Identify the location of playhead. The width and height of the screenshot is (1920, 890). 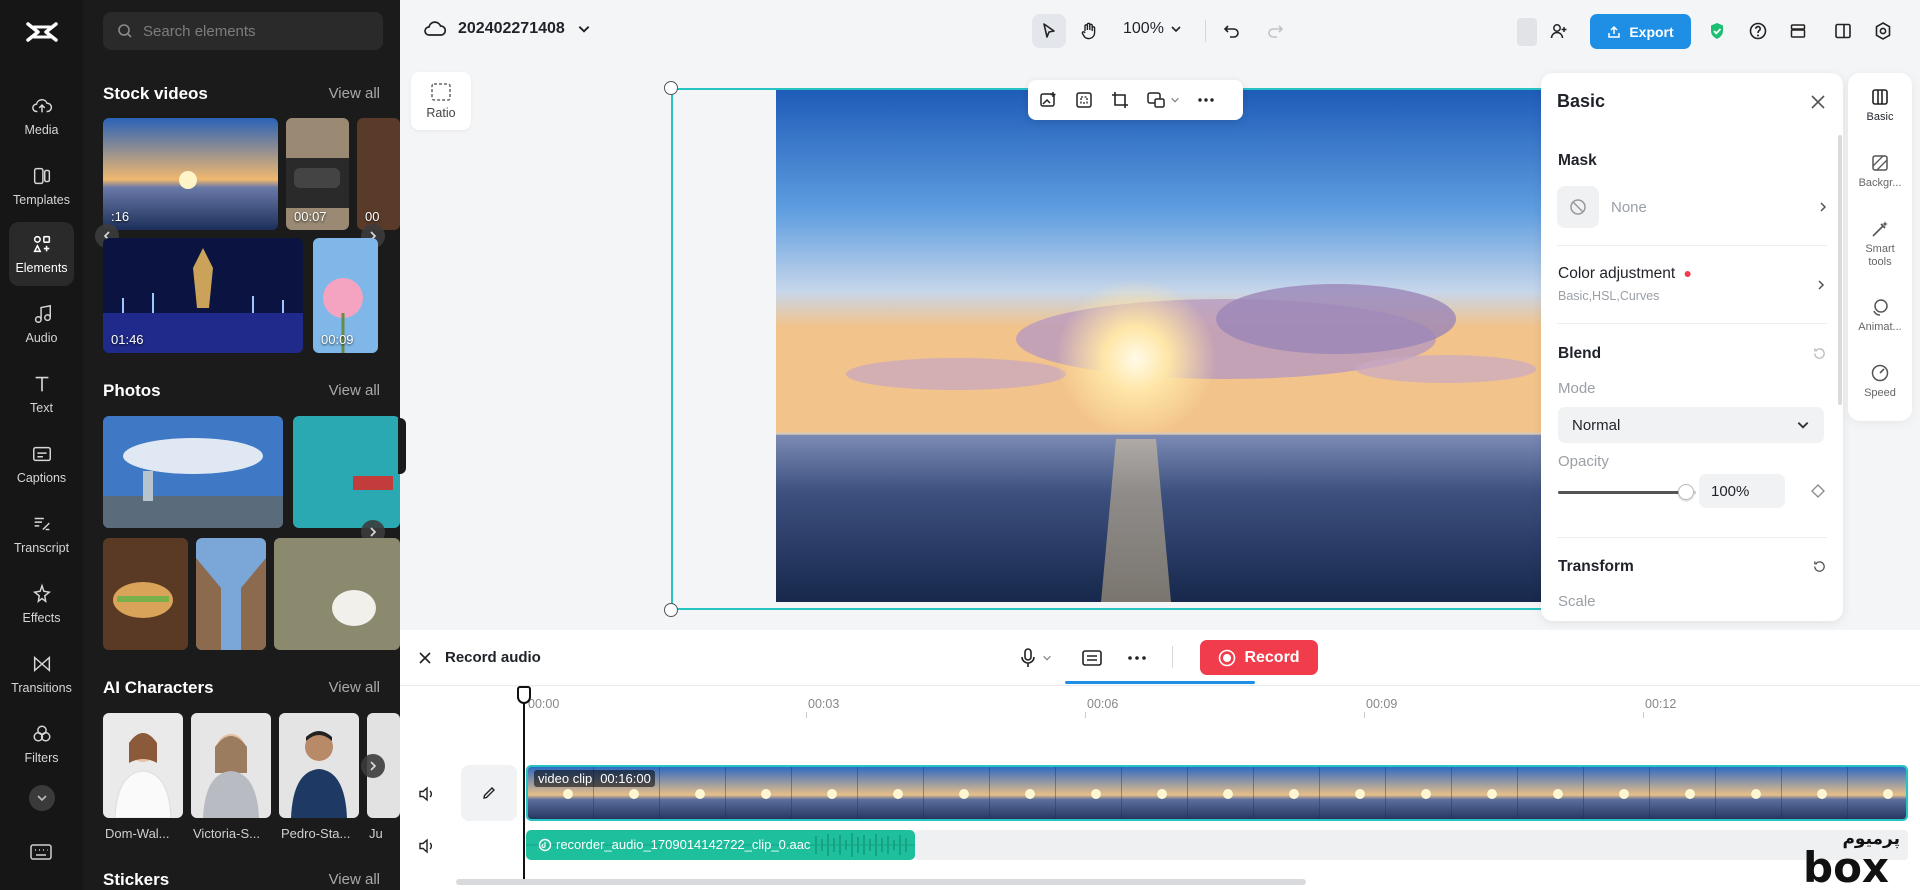
(524, 785).